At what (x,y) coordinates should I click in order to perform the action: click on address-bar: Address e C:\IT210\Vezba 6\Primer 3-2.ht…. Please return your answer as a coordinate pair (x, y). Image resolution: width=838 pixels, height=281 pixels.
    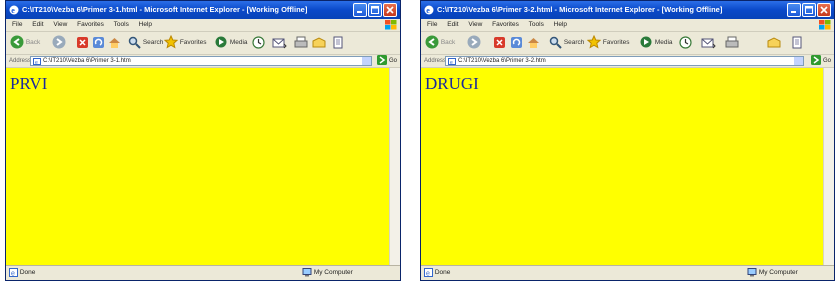
    Looking at the image, I should click on (627, 61).